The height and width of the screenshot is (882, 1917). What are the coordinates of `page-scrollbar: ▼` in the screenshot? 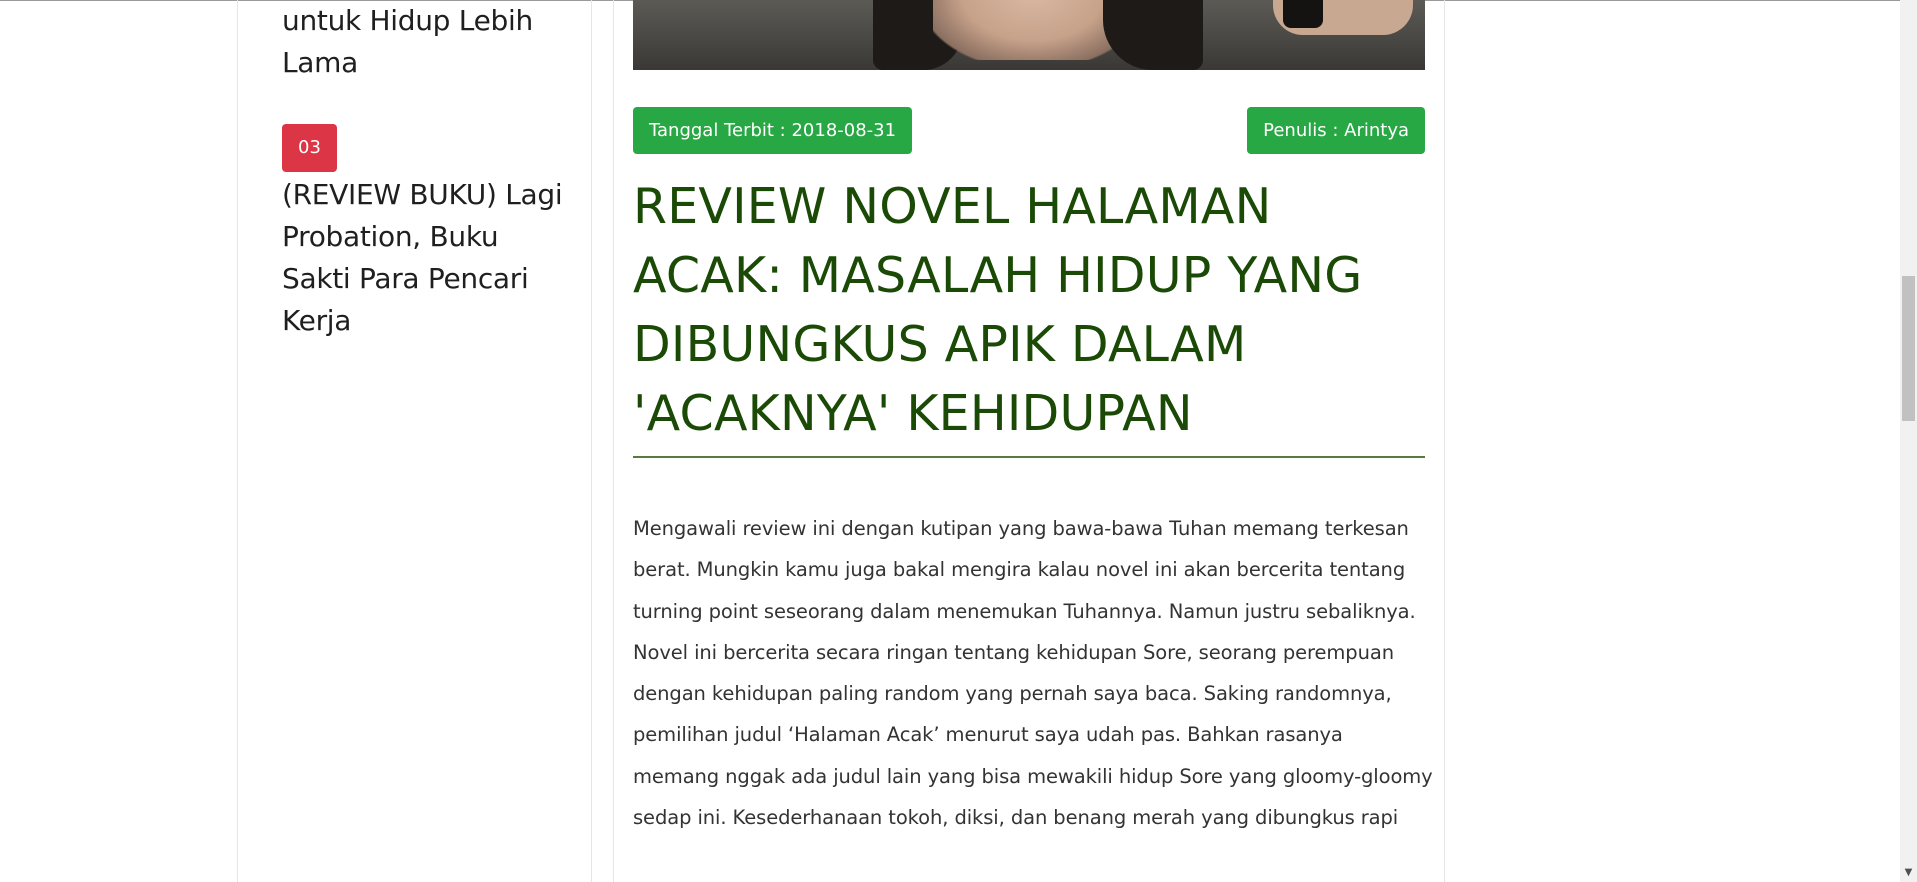 It's located at (1908, 441).